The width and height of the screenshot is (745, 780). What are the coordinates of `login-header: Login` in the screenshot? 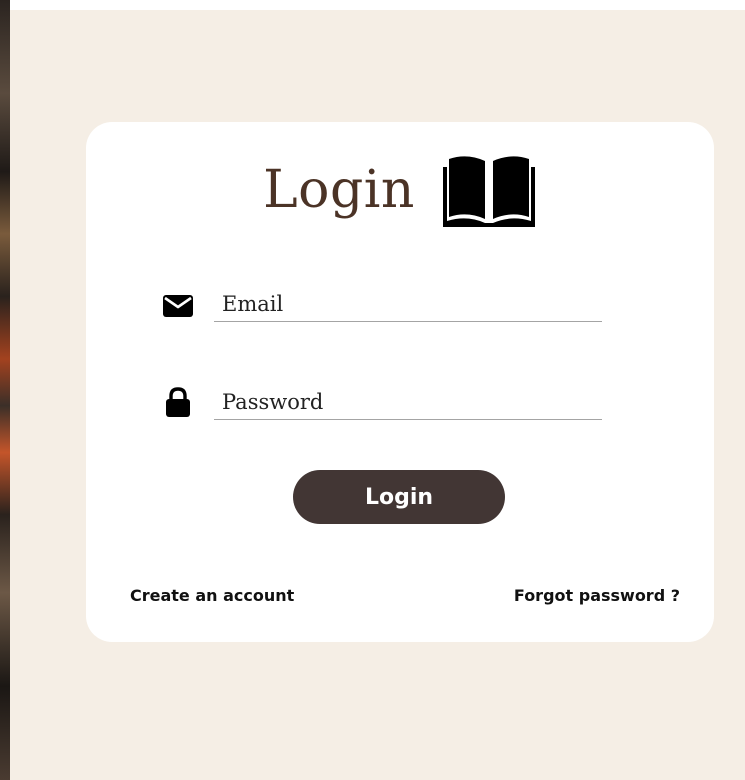 It's located at (400, 190).